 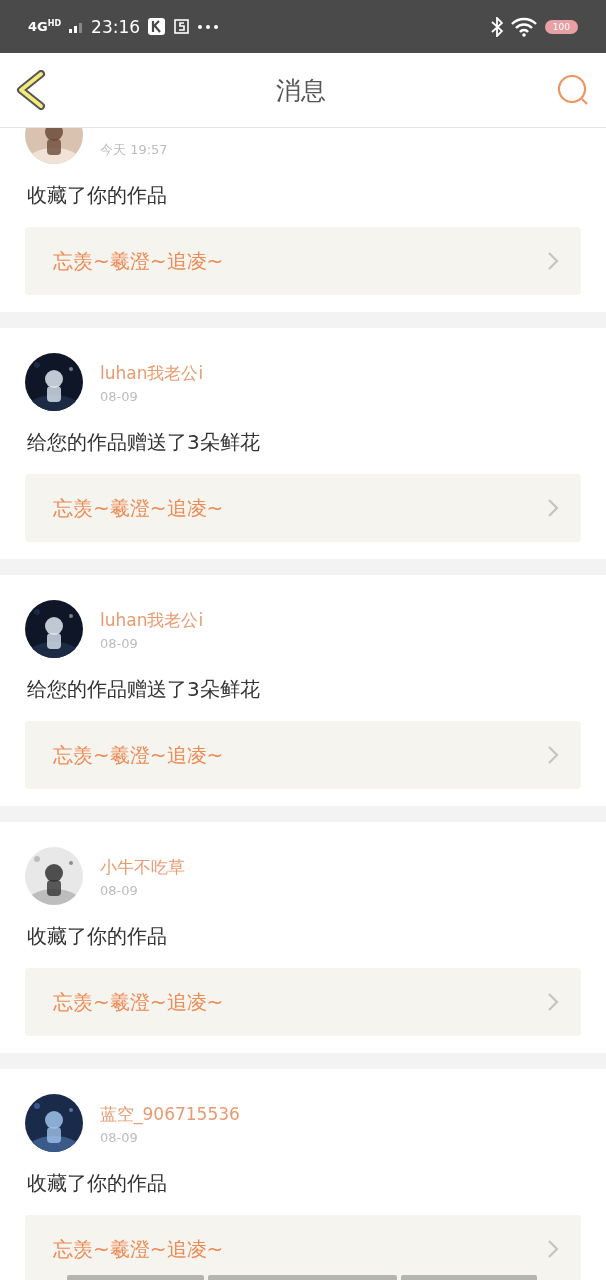 What do you see at coordinates (301, 90) in the screenshot?
I see `page-title: 消息` at bounding box center [301, 90].